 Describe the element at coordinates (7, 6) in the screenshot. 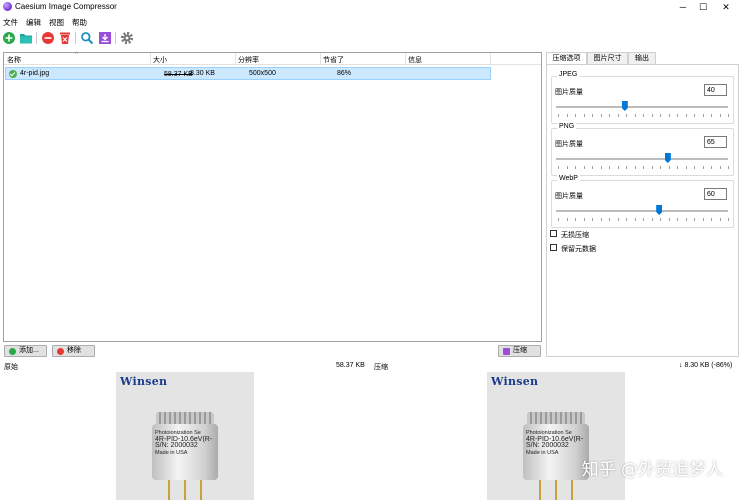

I see `app-logo-icon` at that location.